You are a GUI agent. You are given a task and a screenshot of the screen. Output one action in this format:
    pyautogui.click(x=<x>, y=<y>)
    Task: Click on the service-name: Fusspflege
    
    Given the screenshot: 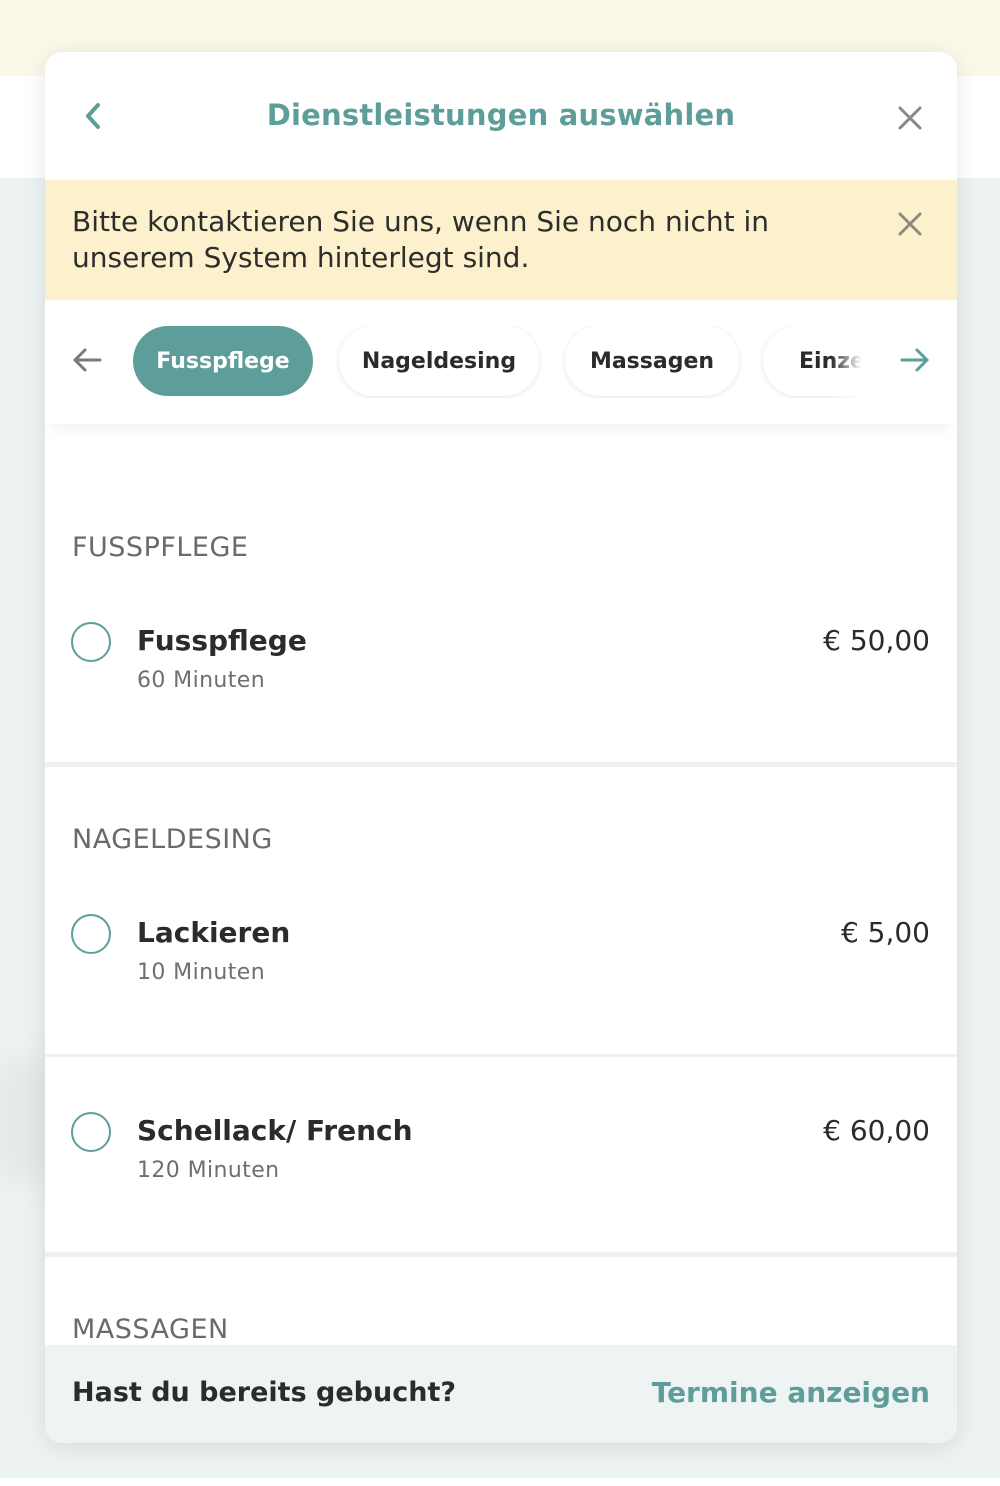 What is the action you would take?
    pyautogui.click(x=222, y=640)
    